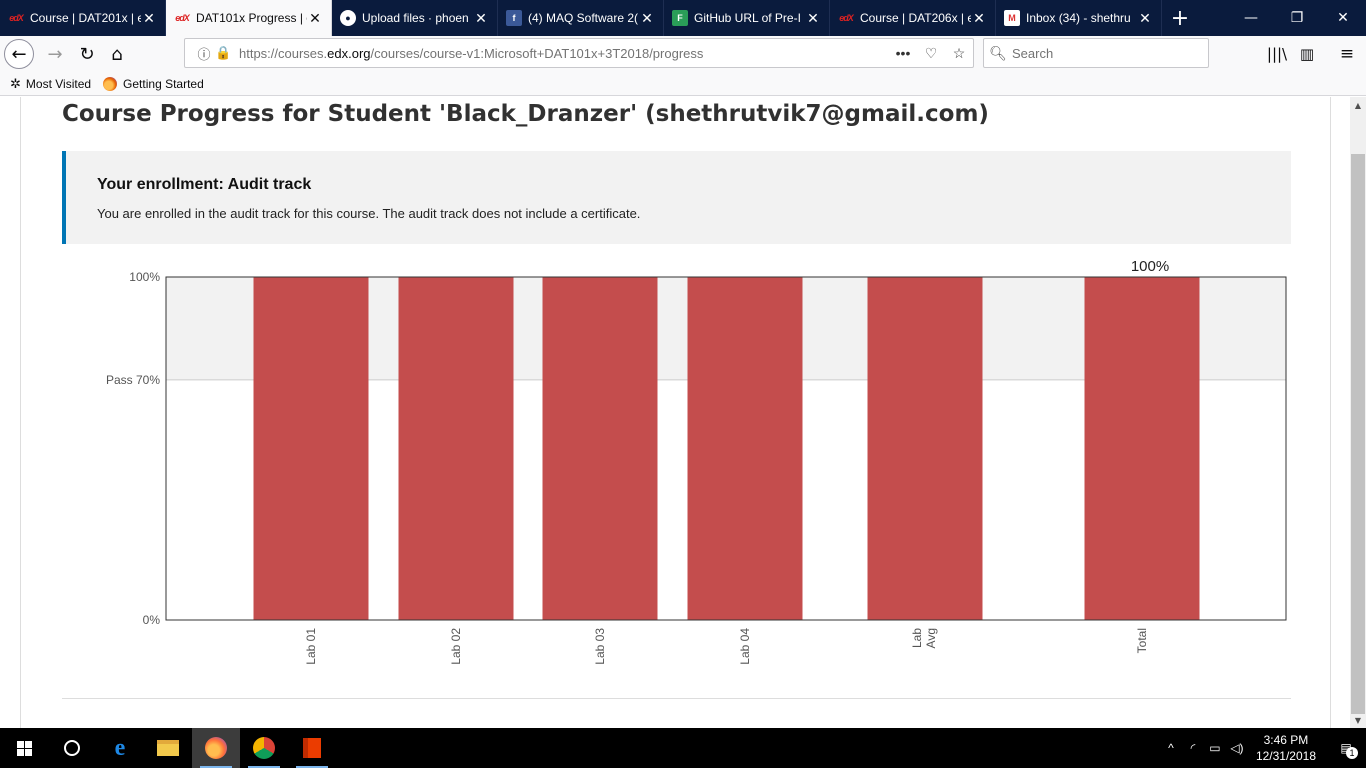 The width and height of the screenshot is (1366, 768). I want to click on office-button, so click(312, 748).